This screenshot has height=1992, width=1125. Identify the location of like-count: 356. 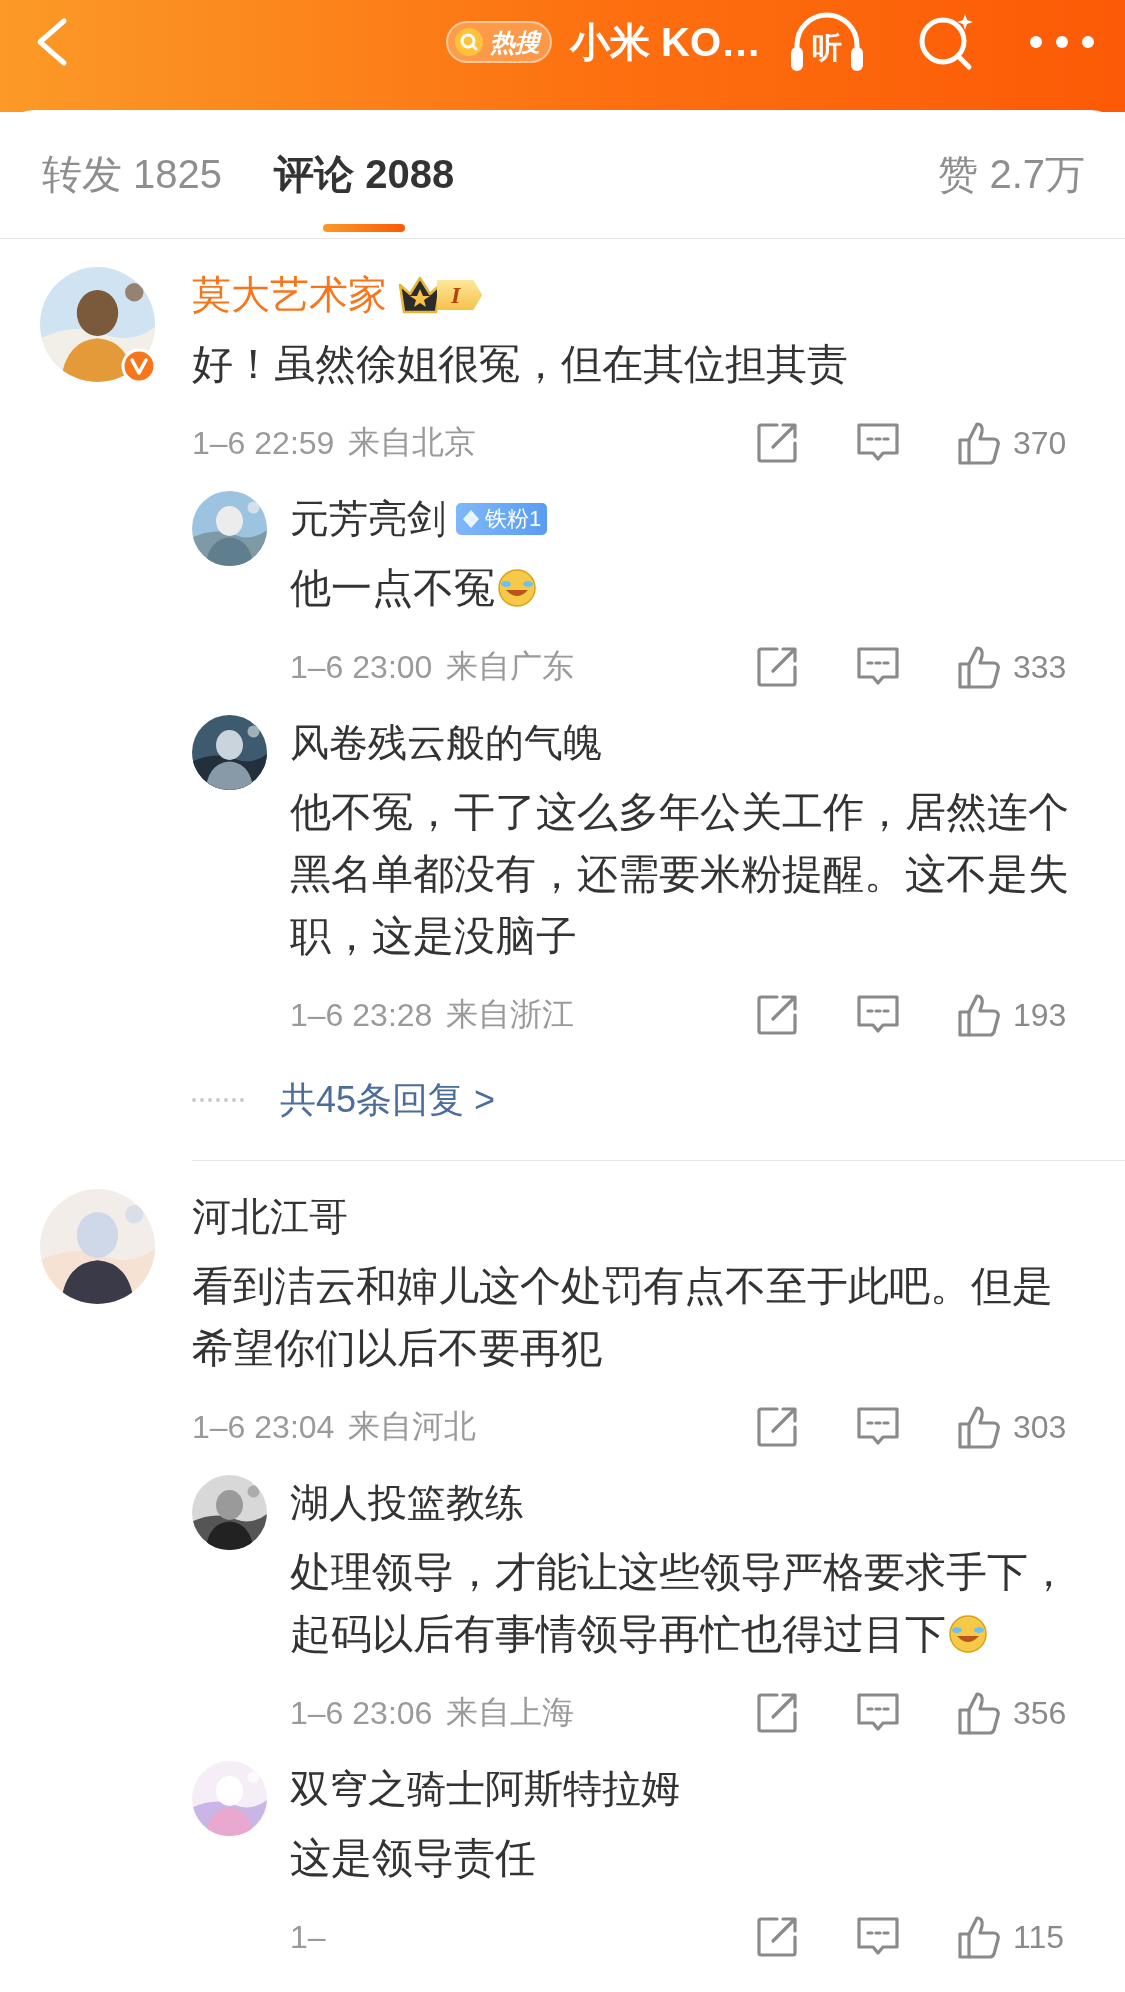
(1040, 1713).